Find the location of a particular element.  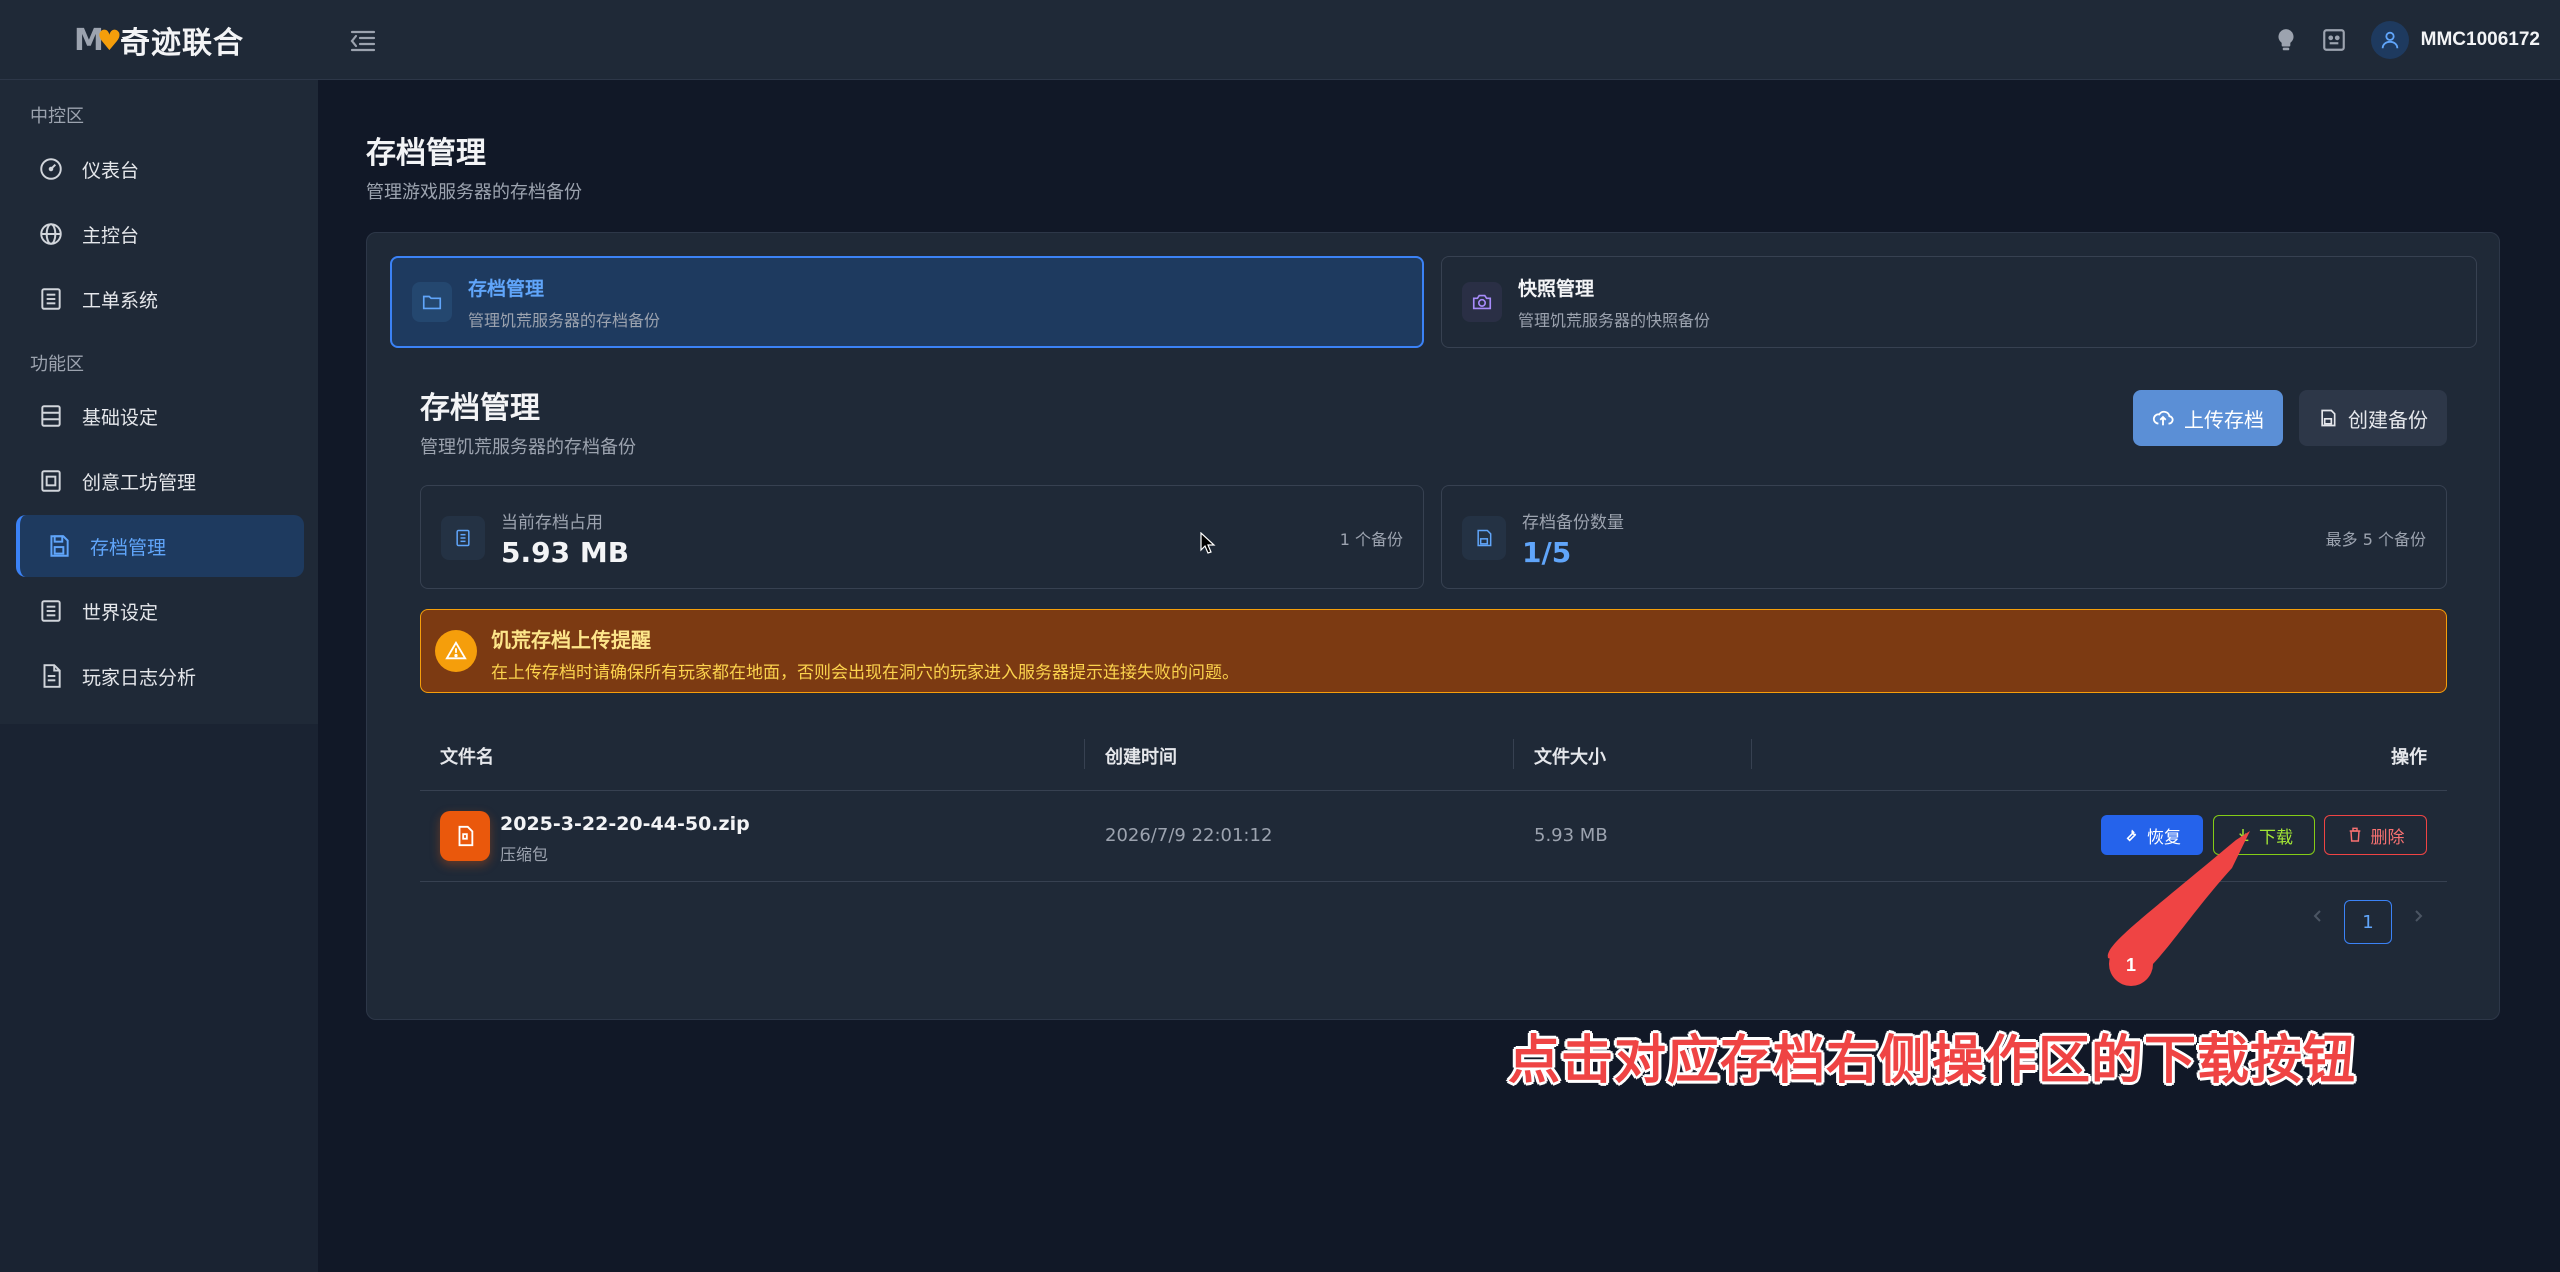

folder-icon is located at coordinates (432, 302).